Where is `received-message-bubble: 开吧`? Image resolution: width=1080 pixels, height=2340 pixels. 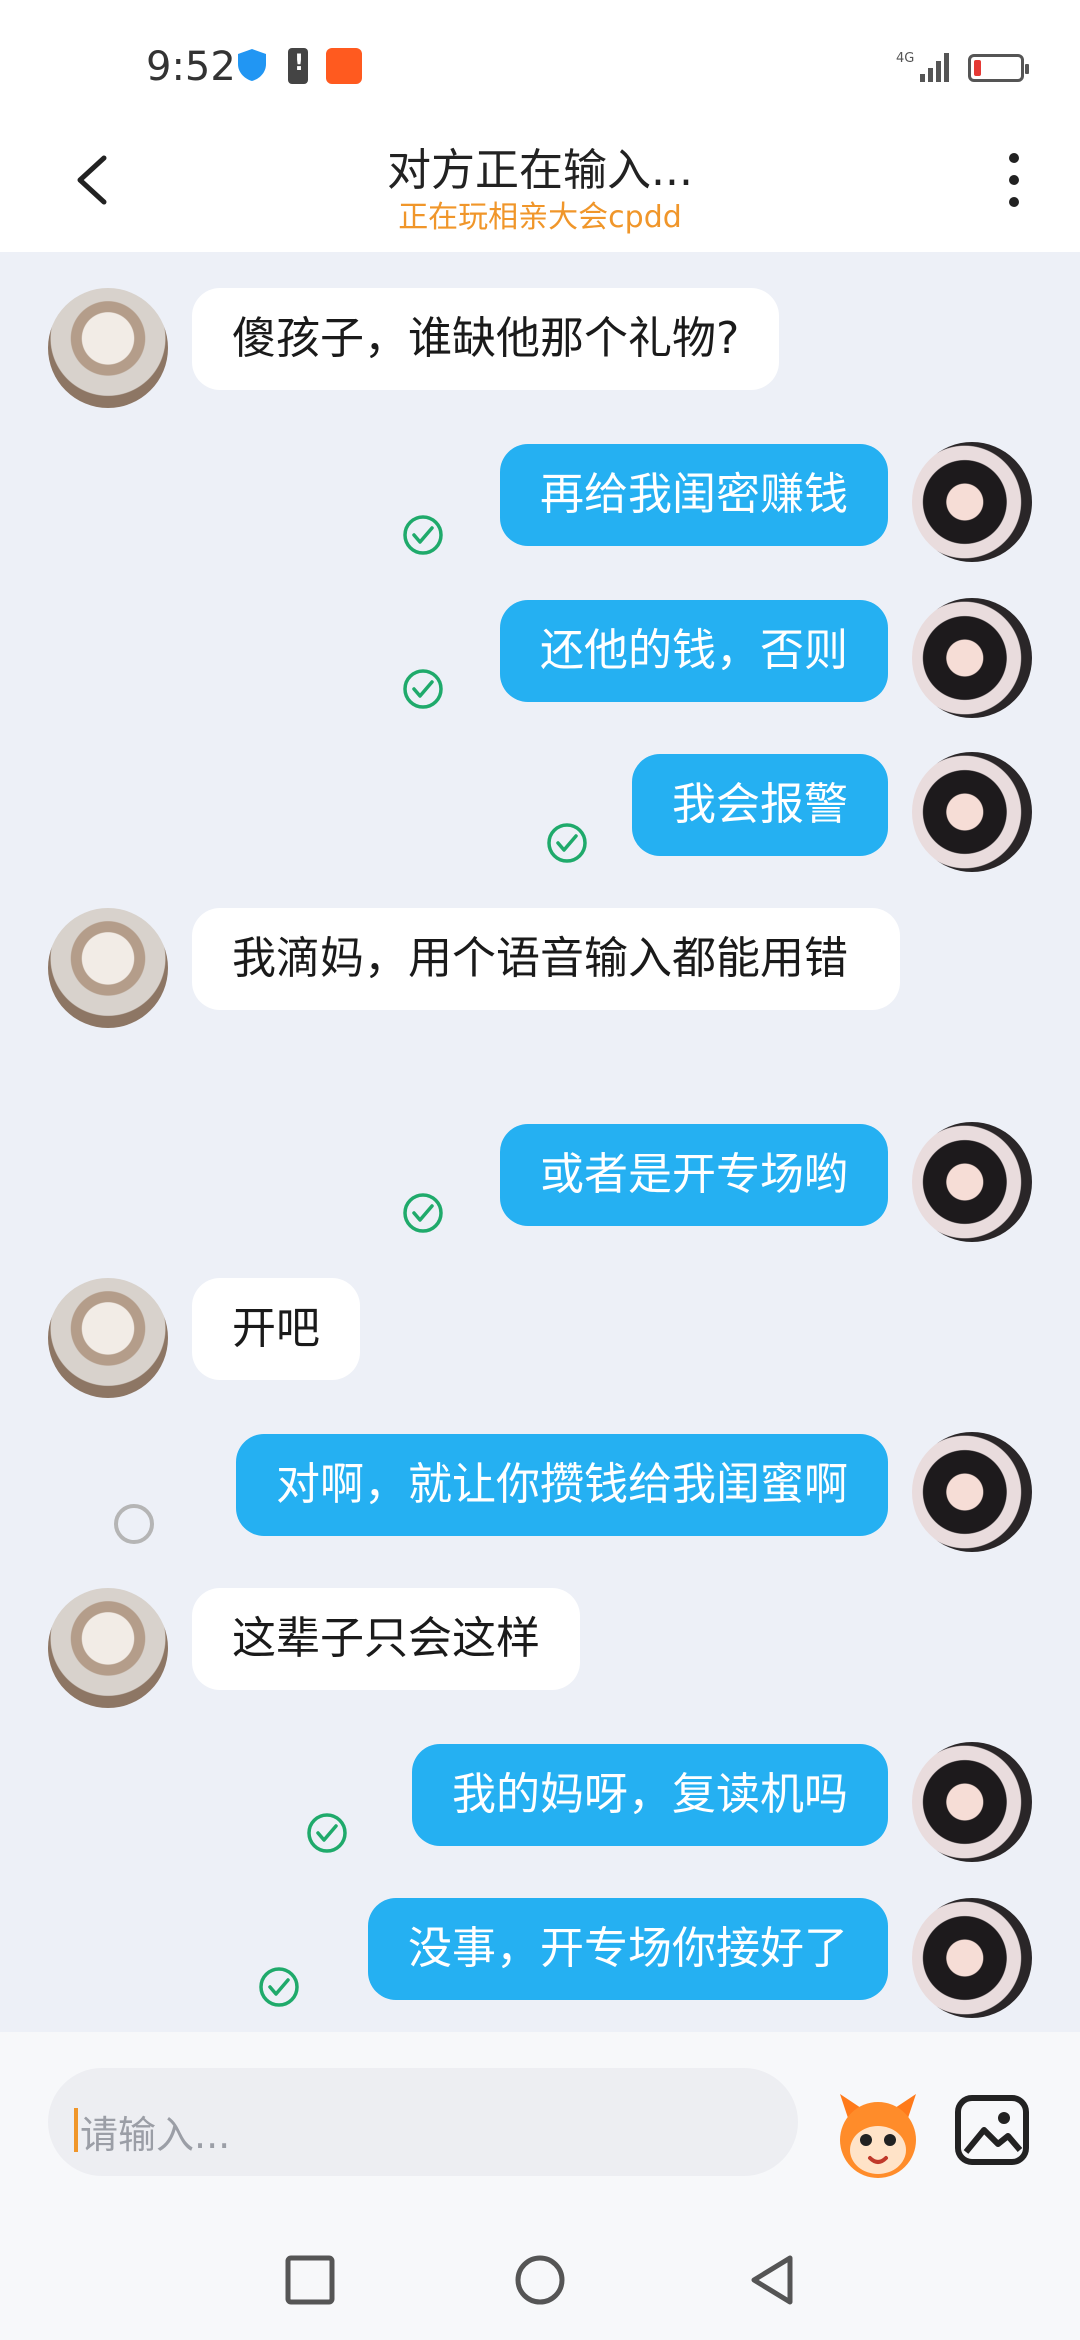 received-message-bubble: 开吧 is located at coordinates (276, 1329).